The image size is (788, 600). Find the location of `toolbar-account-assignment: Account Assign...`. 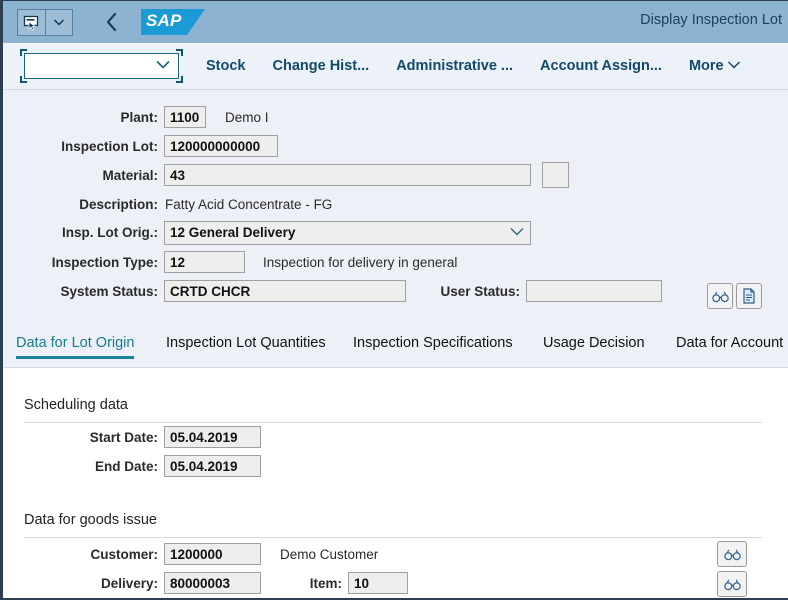

toolbar-account-assignment: Account Assign... is located at coordinates (601, 66).